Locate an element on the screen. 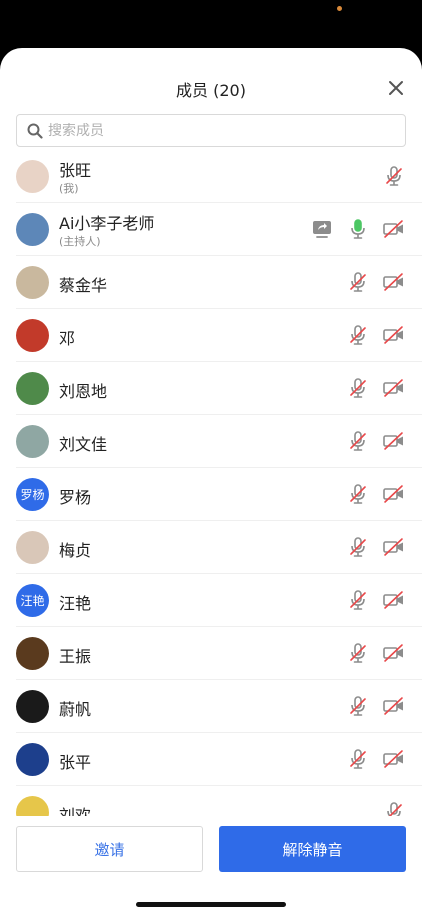 Image resolution: width=422 pixels, height=915 pixels. search-icon is located at coordinates (35, 131).